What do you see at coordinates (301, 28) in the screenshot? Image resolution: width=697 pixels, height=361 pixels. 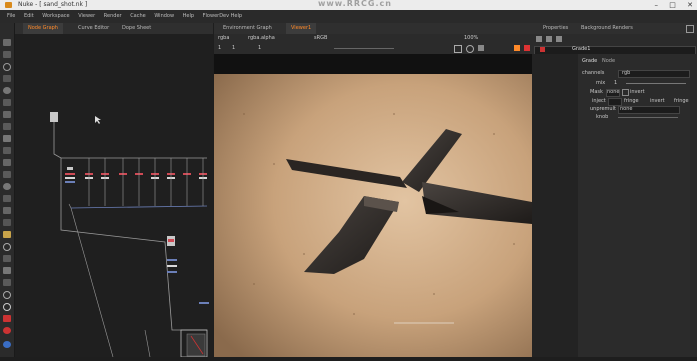 I see `tab-viewer: Viewer1` at bounding box center [301, 28].